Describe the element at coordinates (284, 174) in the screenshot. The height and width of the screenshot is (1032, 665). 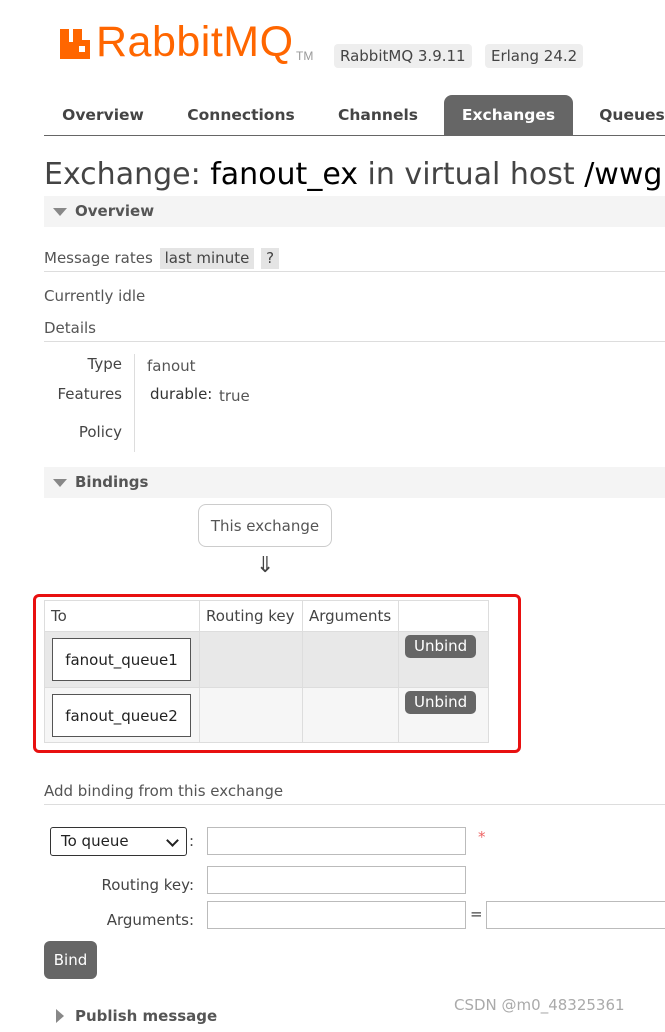
I see `exchange-name: fanout_ex` at that location.